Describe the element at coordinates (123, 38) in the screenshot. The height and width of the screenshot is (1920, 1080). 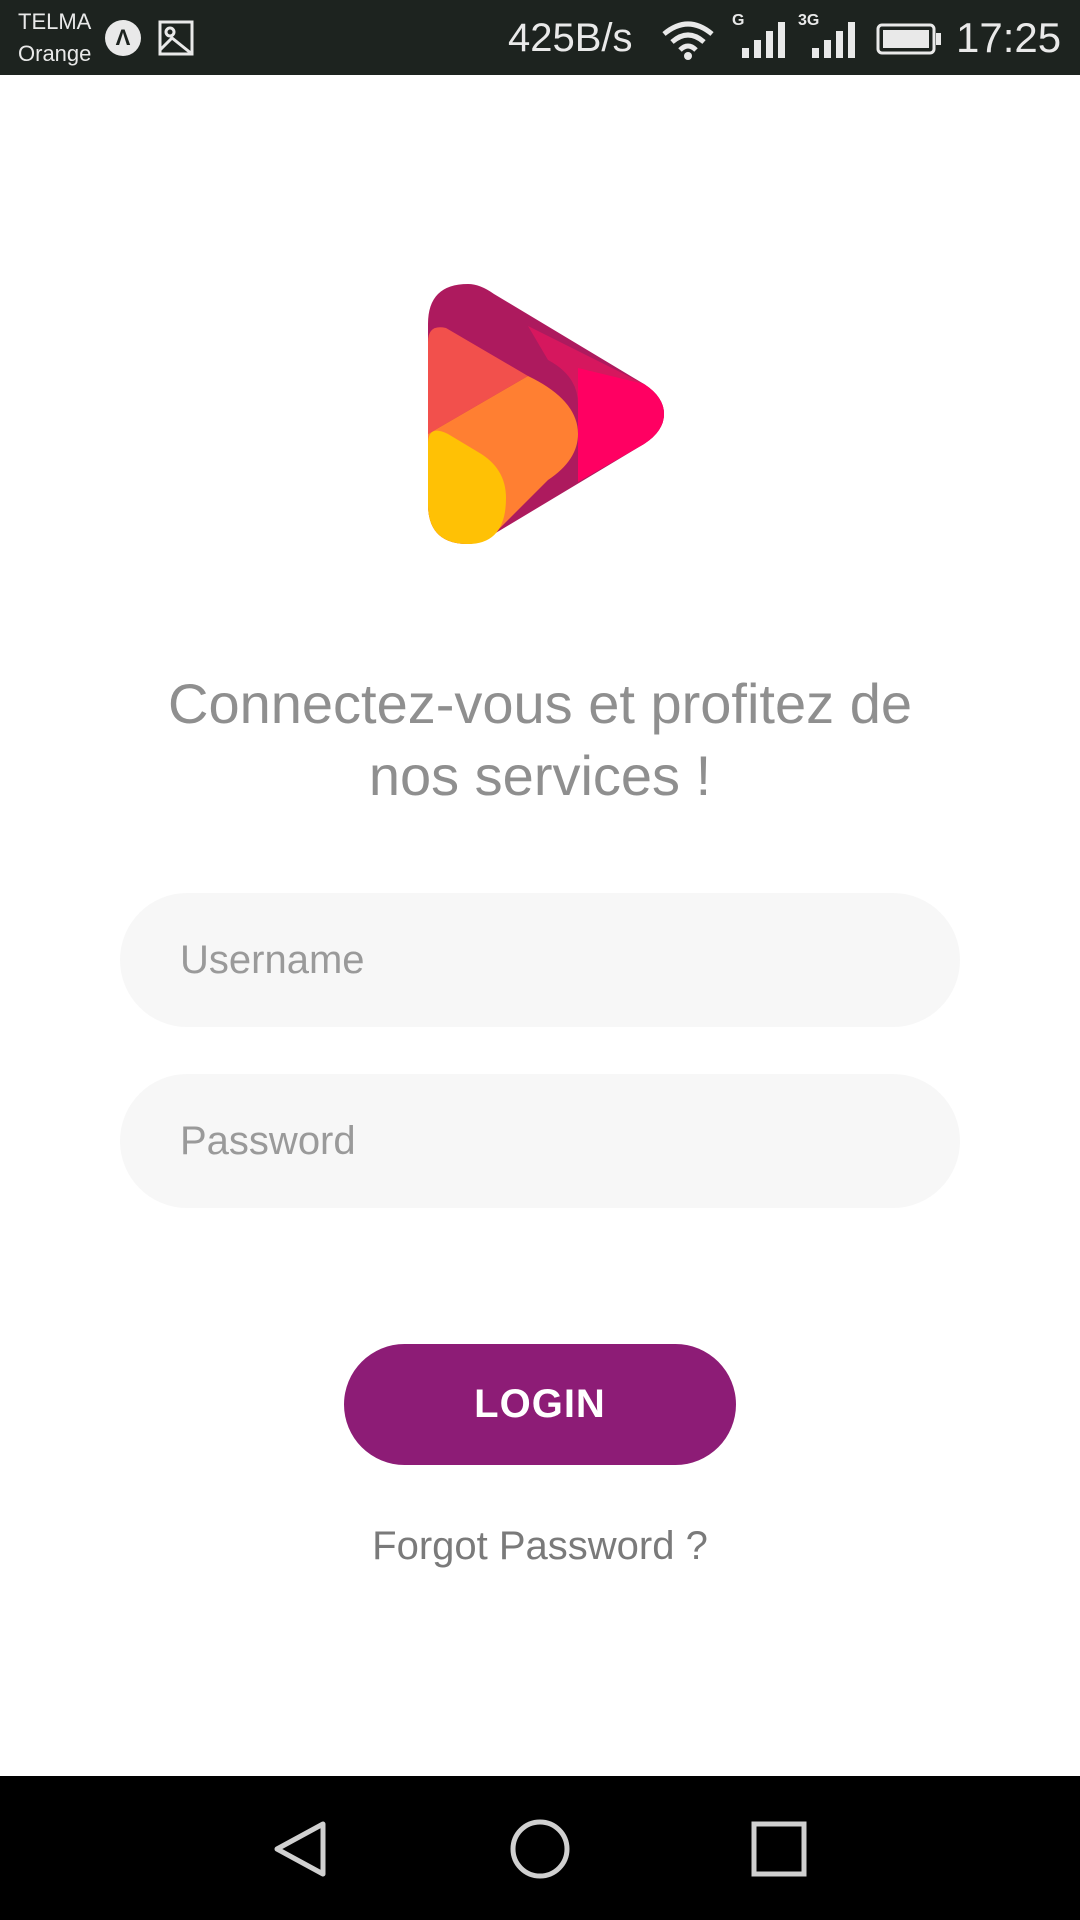
I see `app-icon: Λ` at that location.